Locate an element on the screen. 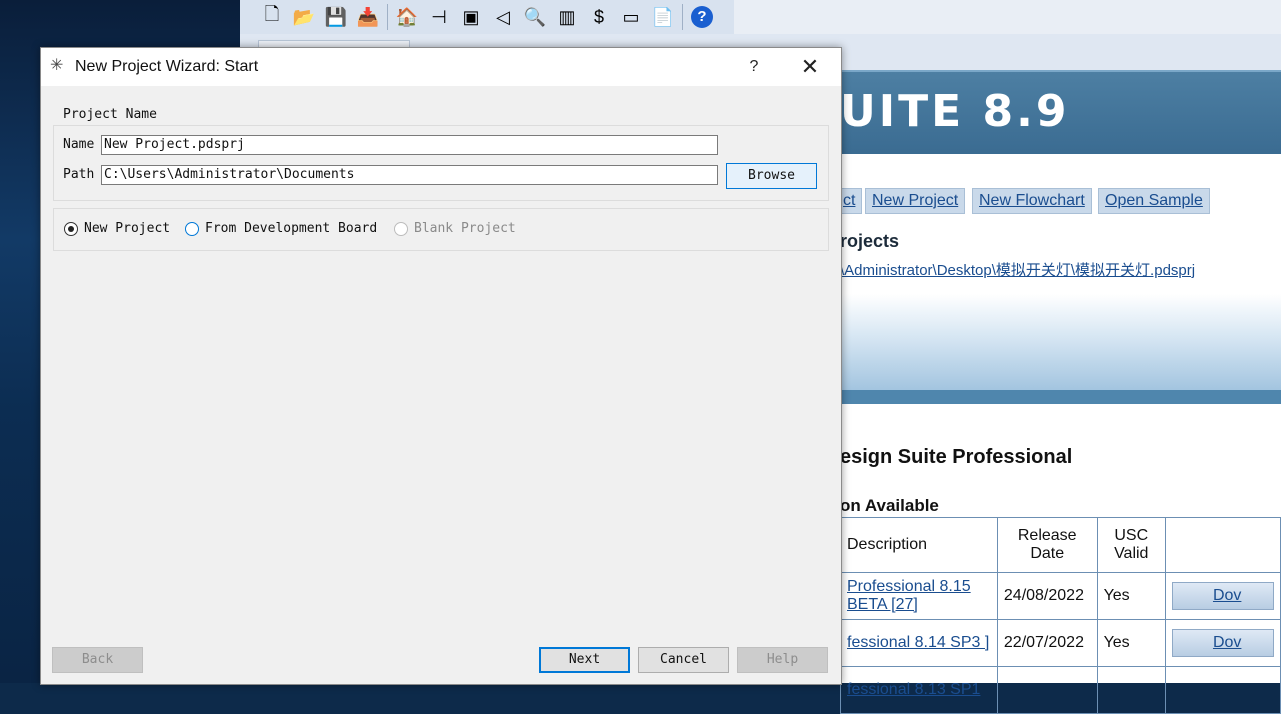 Image resolution: width=1281 pixels, height=714 pixels. news-title: esign Suite Professional is located at coordinates (956, 457).